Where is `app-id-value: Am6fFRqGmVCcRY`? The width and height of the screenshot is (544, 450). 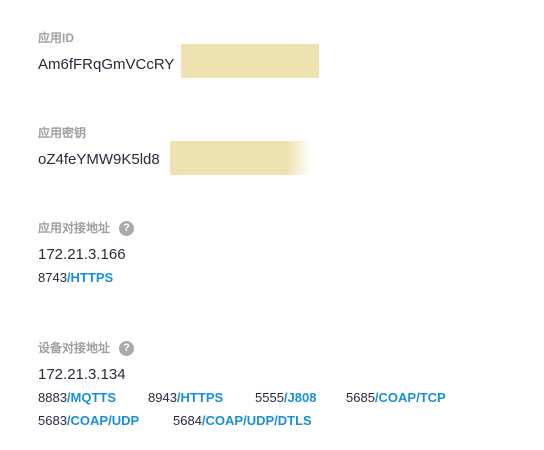
app-id-value: Am6fFRqGmVCcRY is located at coordinates (106, 64).